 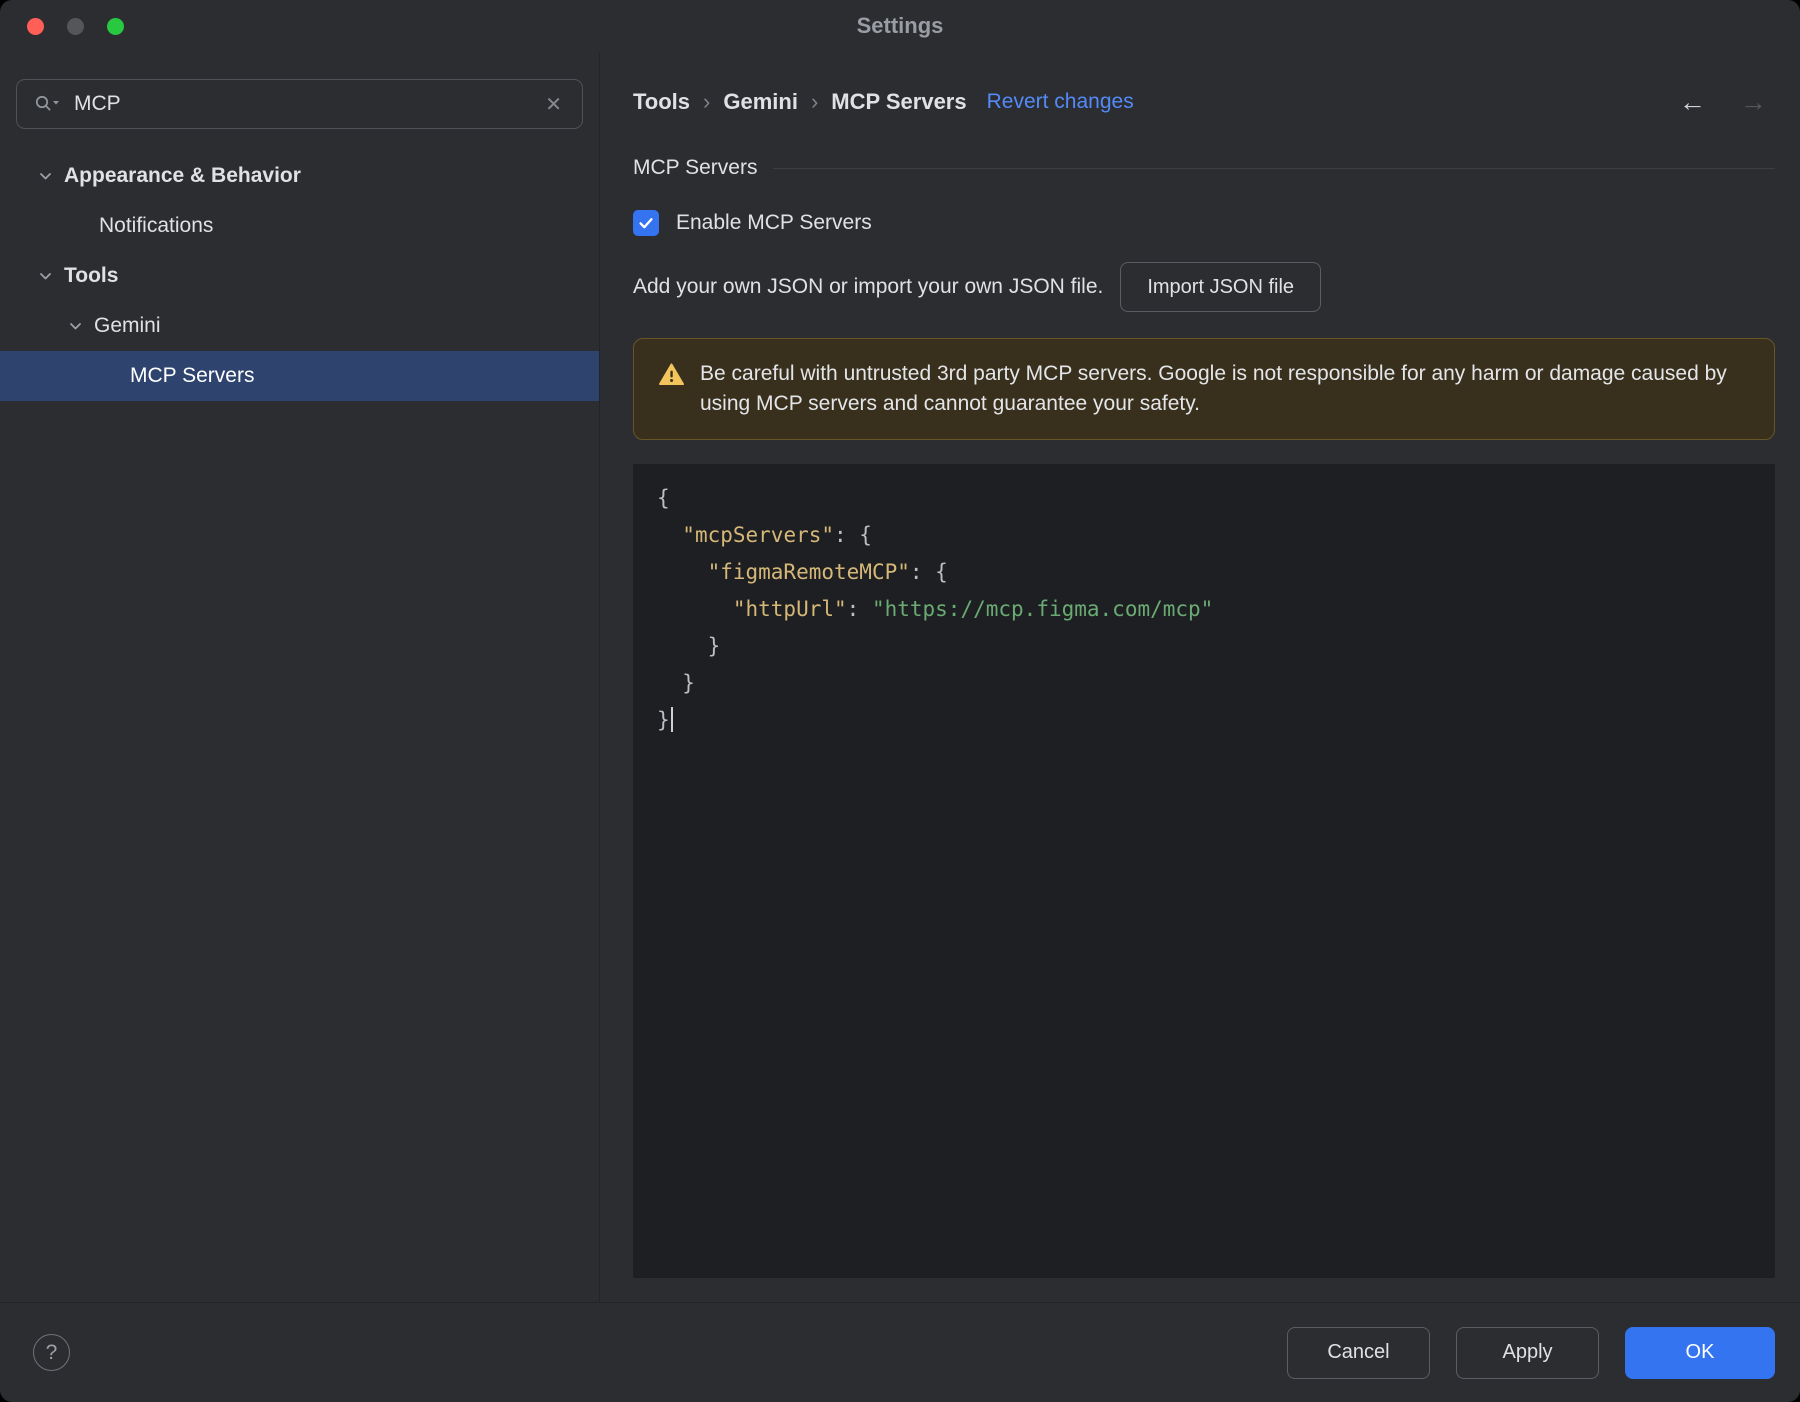 What do you see at coordinates (827, 571) in the screenshot?
I see `code-line: "figmaRemoteMCP": {` at bounding box center [827, 571].